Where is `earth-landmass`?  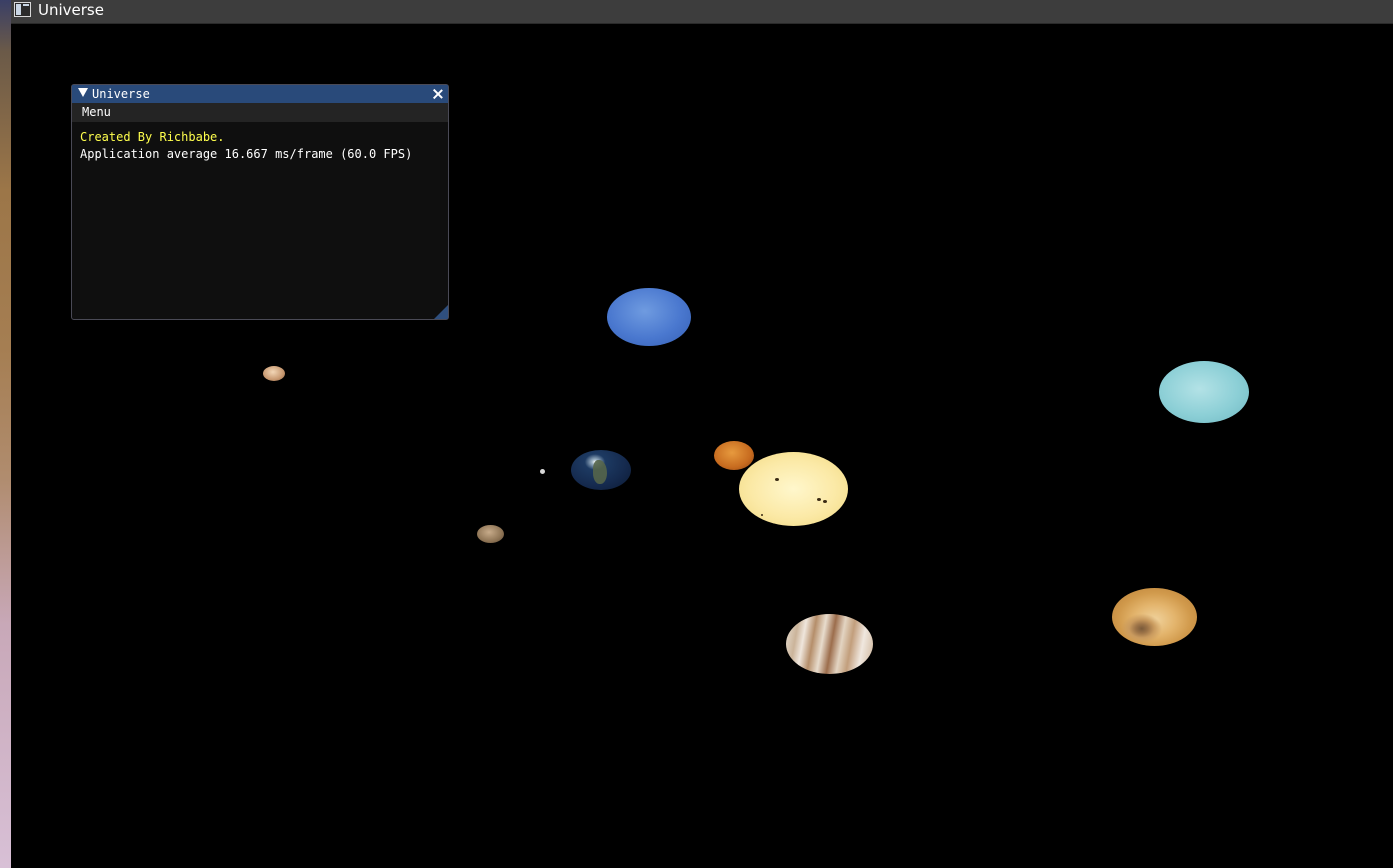
earth-landmass is located at coordinates (600, 472).